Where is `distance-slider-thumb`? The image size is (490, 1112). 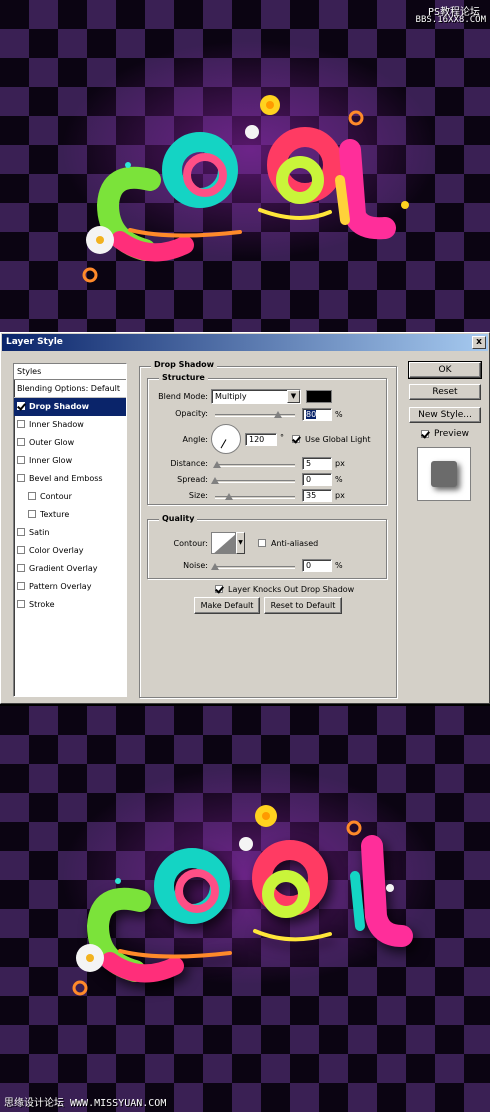
distance-slider-thumb is located at coordinates (217, 464).